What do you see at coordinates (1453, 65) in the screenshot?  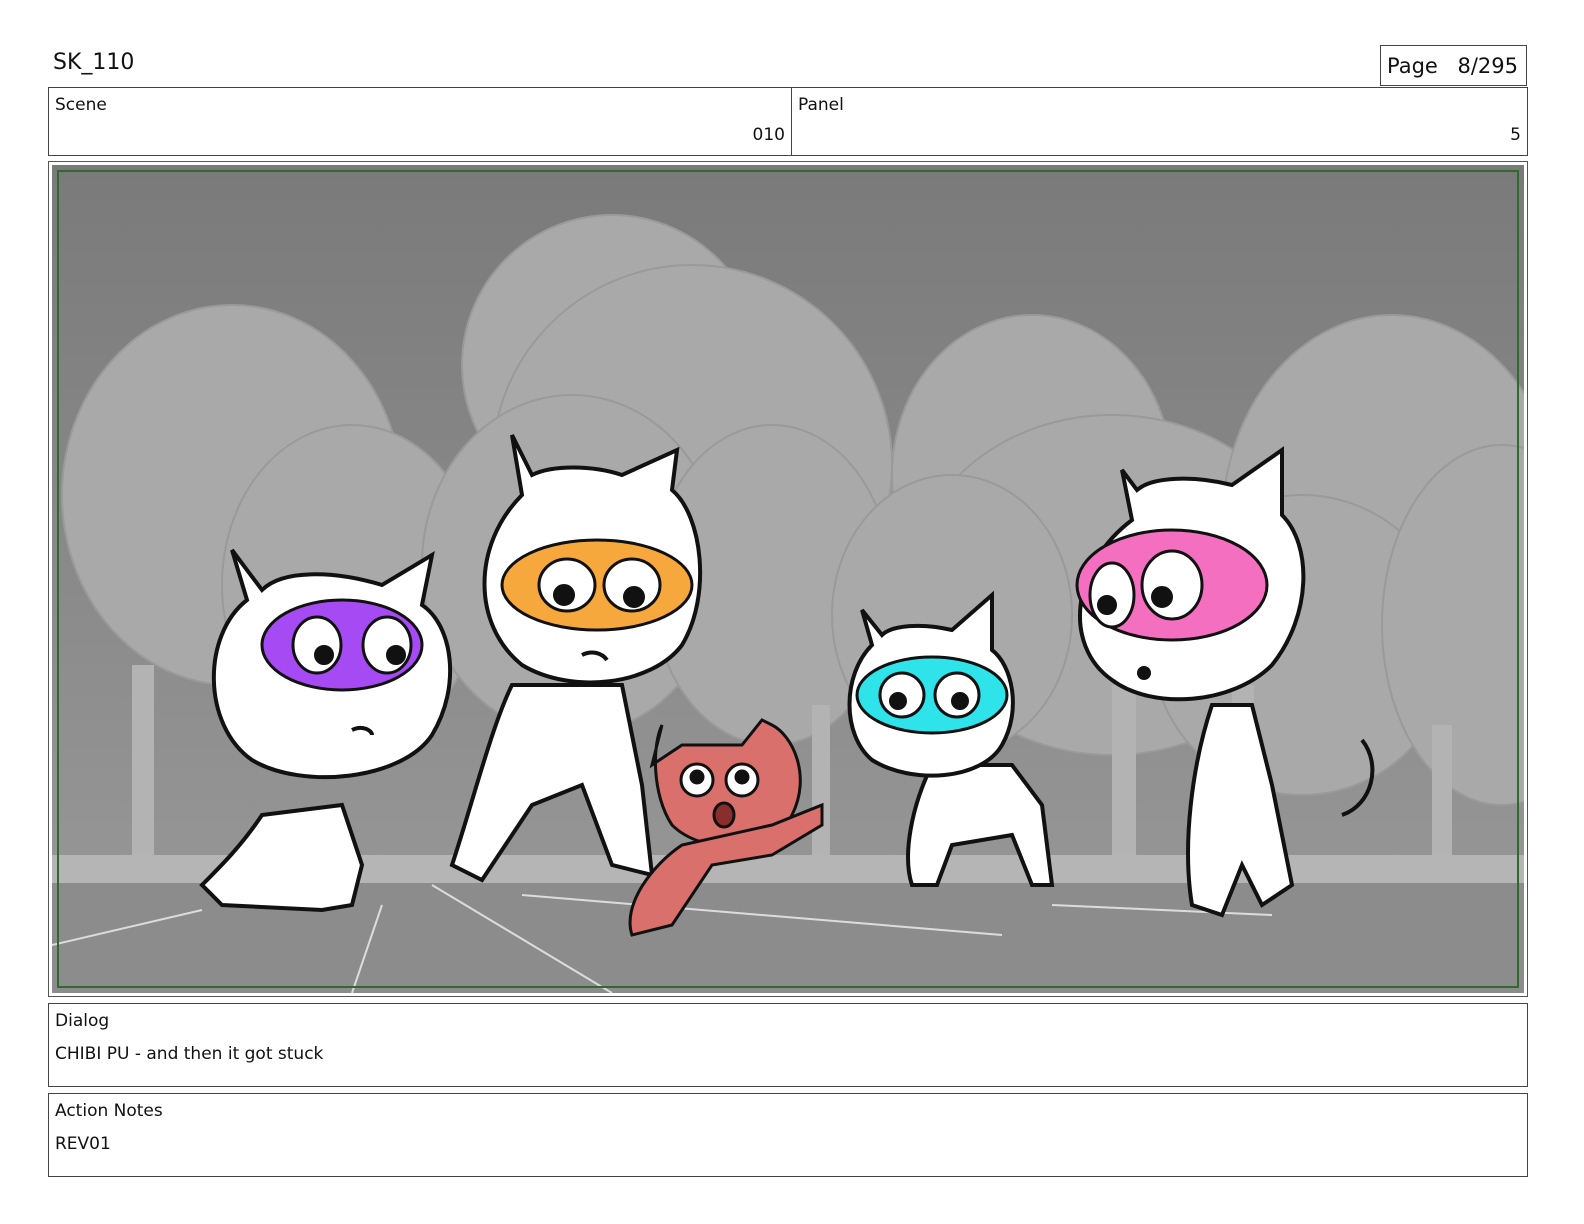 I see `page-counter: Page 8/295` at bounding box center [1453, 65].